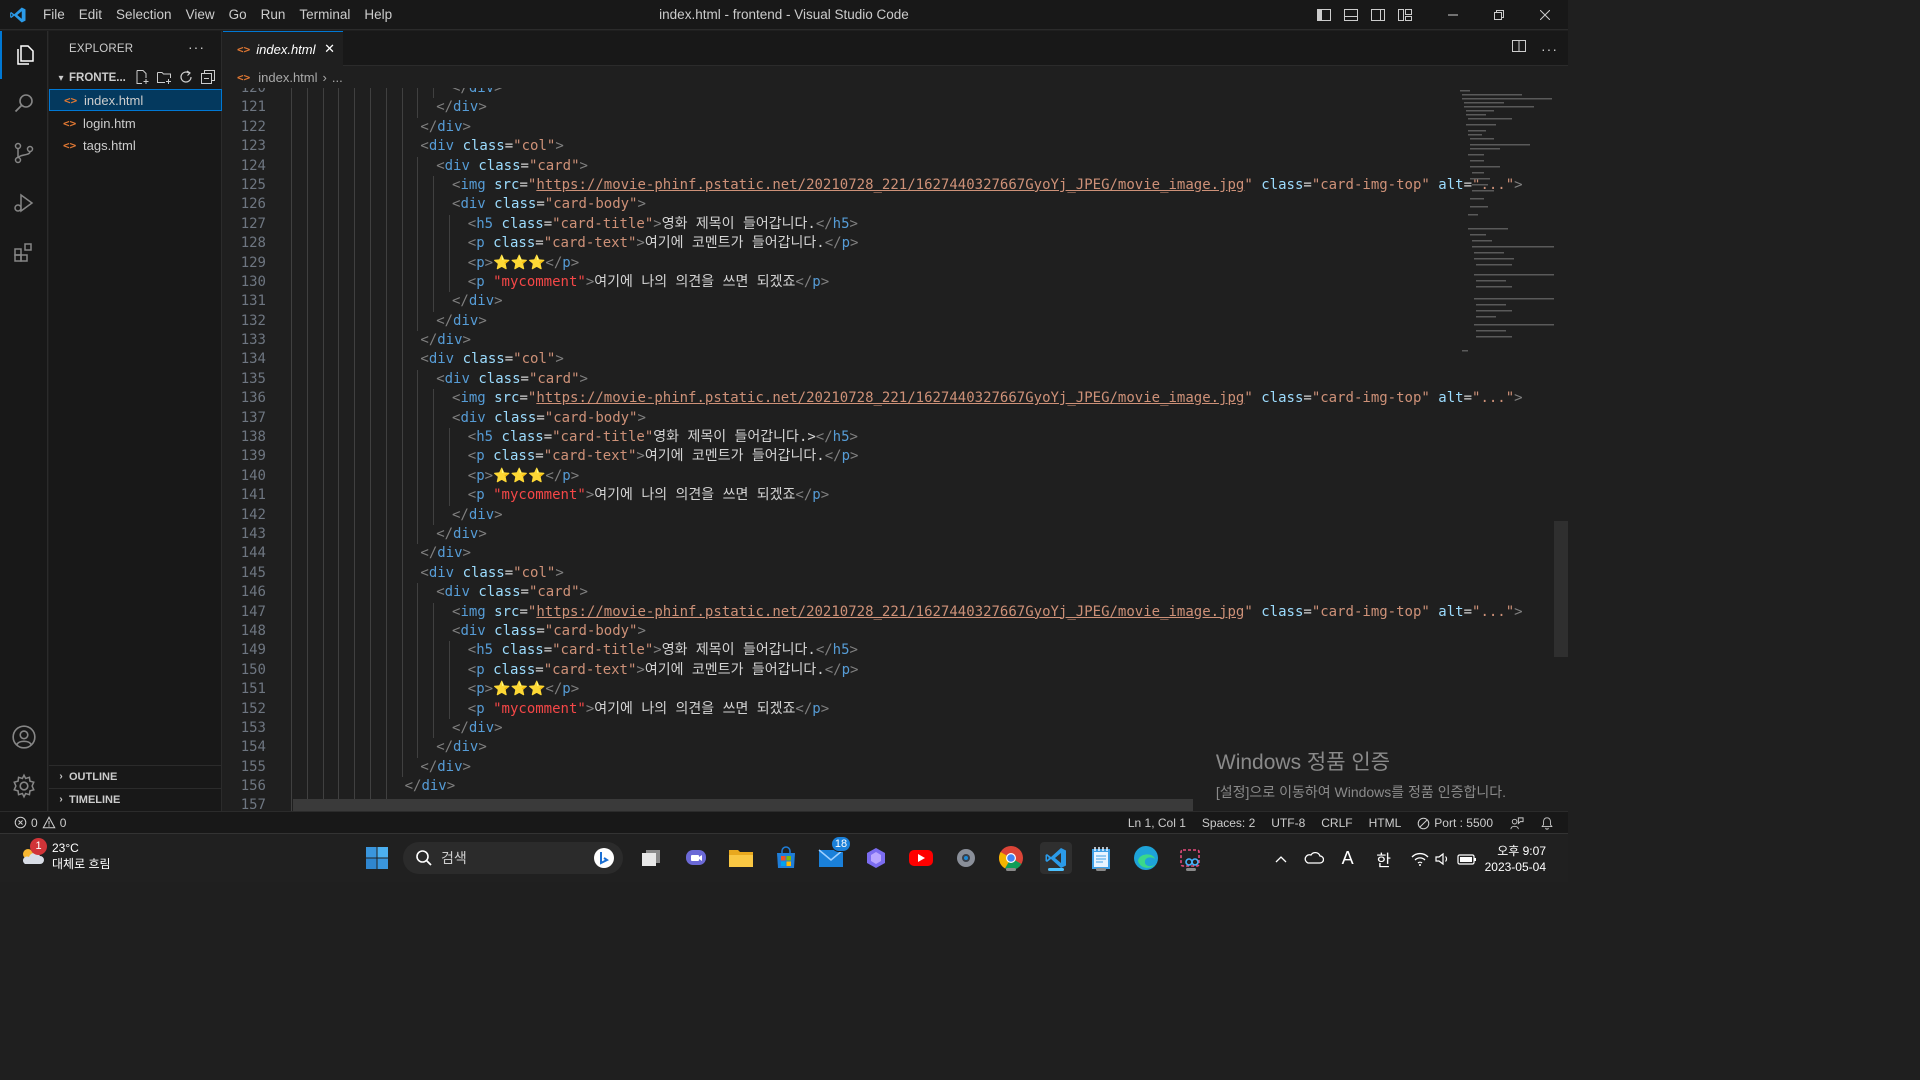 The height and width of the screenshot is (1080, 1920). Describe the element at coordinates (895, 418) in the screenshot. I see `code-line: 137 <div class="card-body">` at that location.